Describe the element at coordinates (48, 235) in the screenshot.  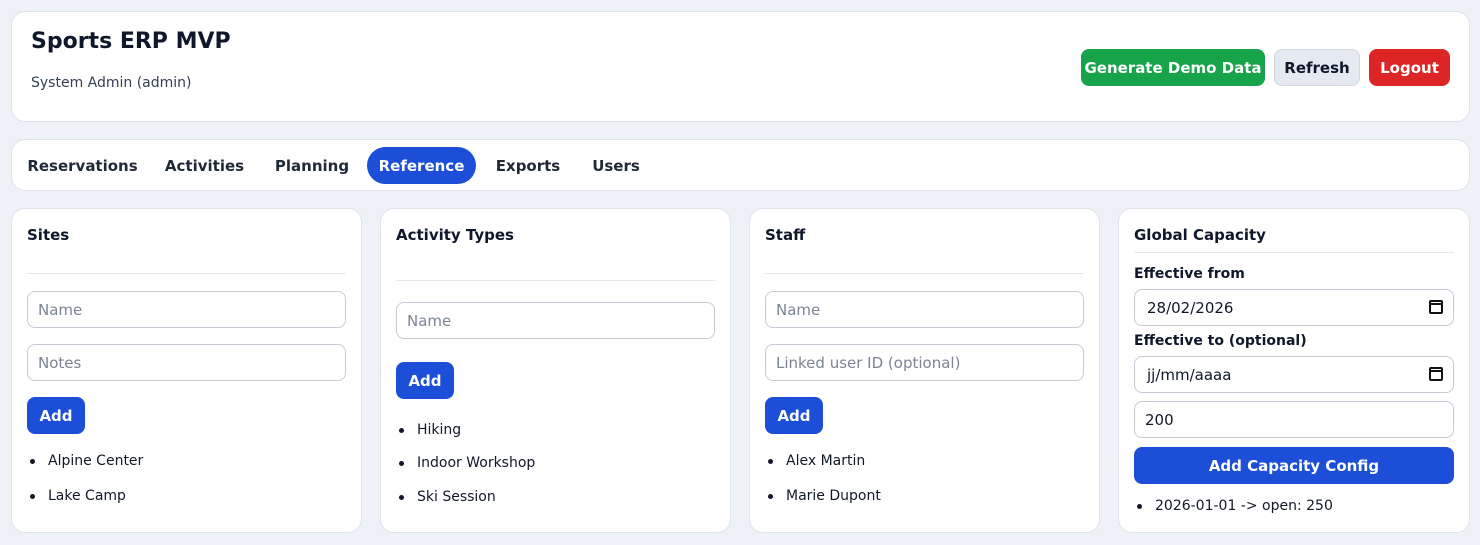
I see `sites-title: Sites` at that location.